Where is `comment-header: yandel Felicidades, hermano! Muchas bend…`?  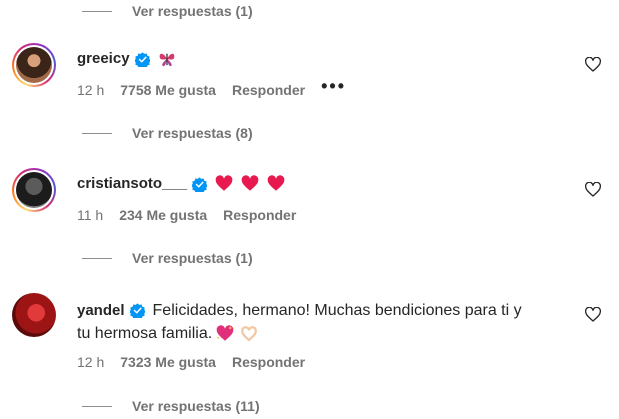
comment-header: yandel Felicidades, hermano! Muchas bend… is located at coordinates (299, 310).